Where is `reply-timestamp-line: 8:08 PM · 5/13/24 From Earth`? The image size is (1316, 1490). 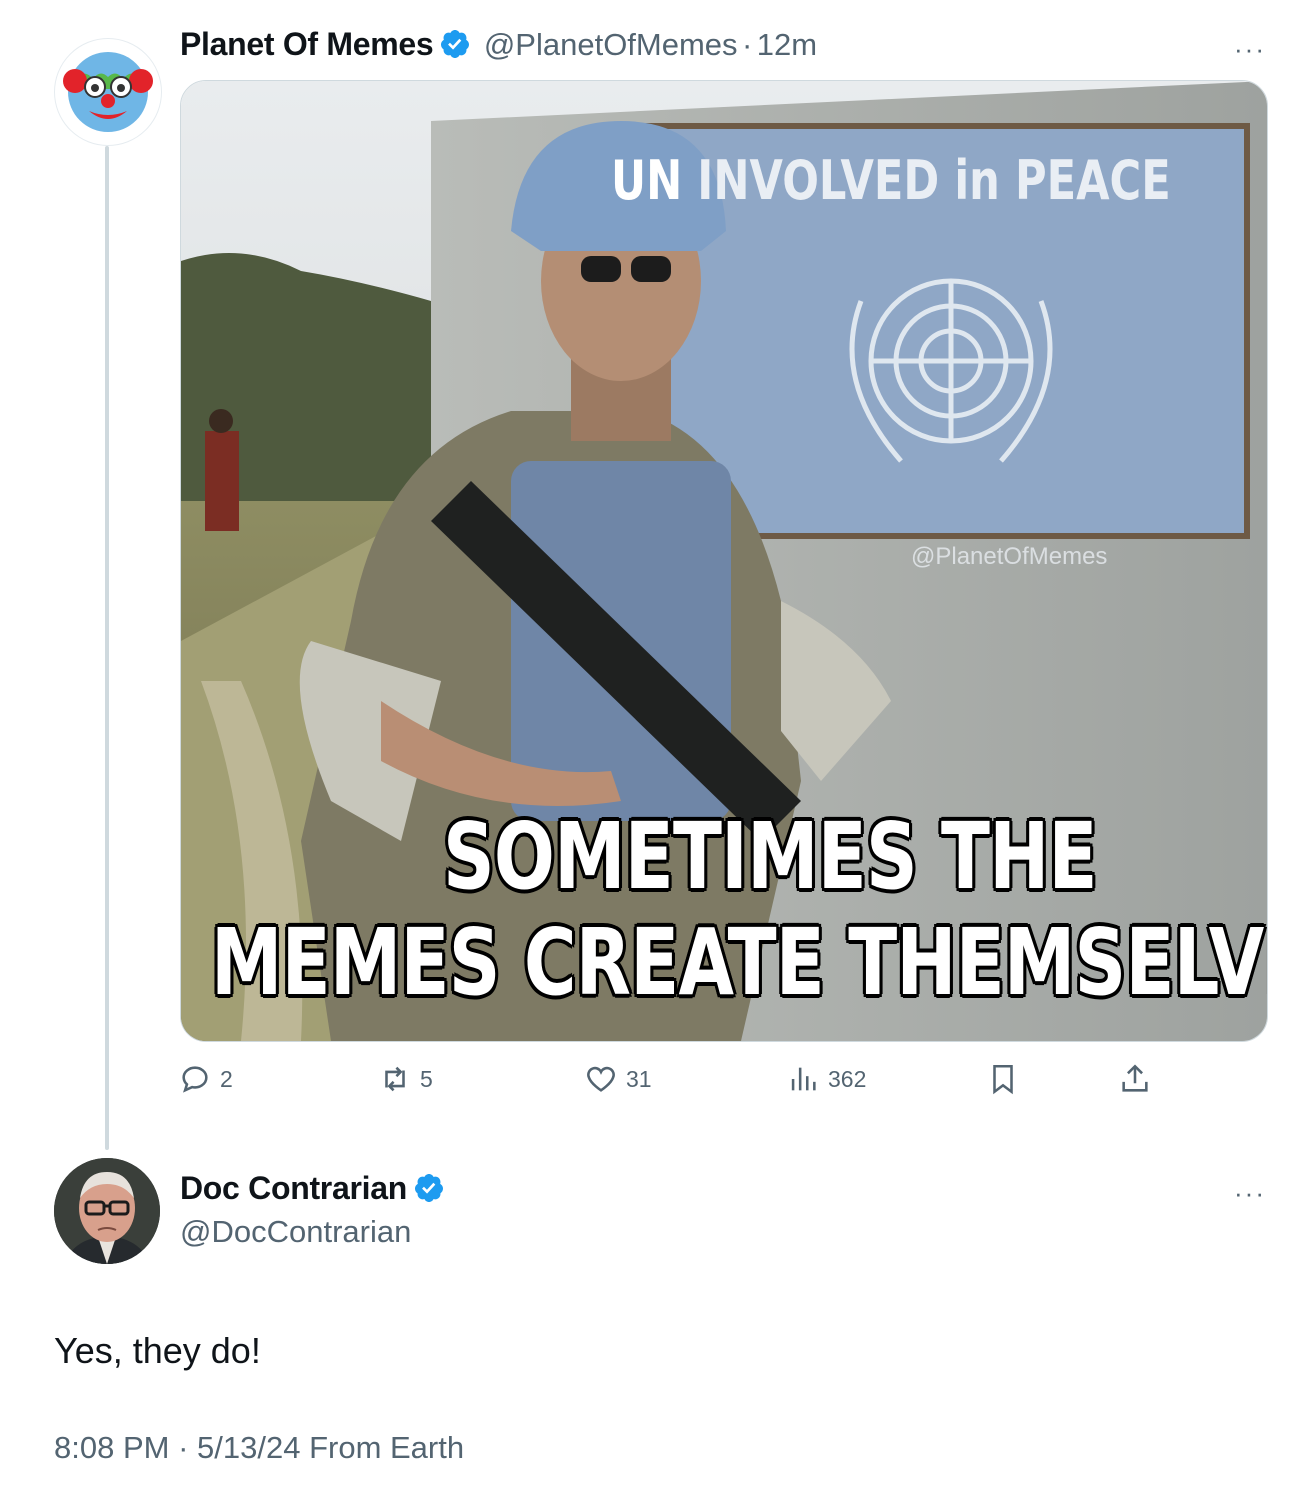
reply-timestamp-line: 8:08 PM · 5/13/24 From Earth is located at coordinates (259, 1448).